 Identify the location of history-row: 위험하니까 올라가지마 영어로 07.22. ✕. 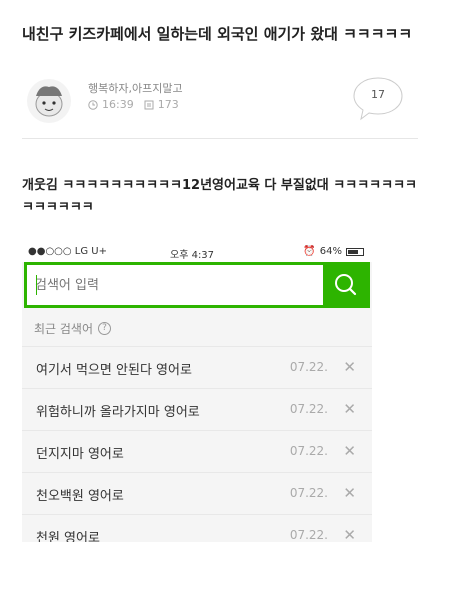
(197, 409).